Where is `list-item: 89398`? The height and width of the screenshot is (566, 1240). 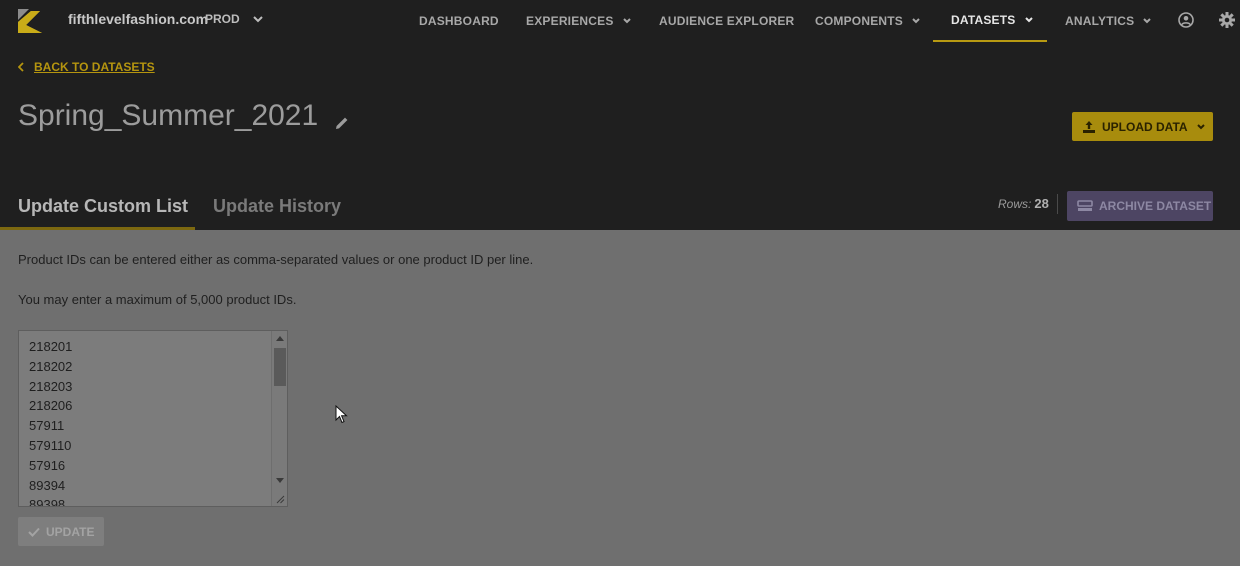 list-item: 89398 is located at coordinates (47, 502).